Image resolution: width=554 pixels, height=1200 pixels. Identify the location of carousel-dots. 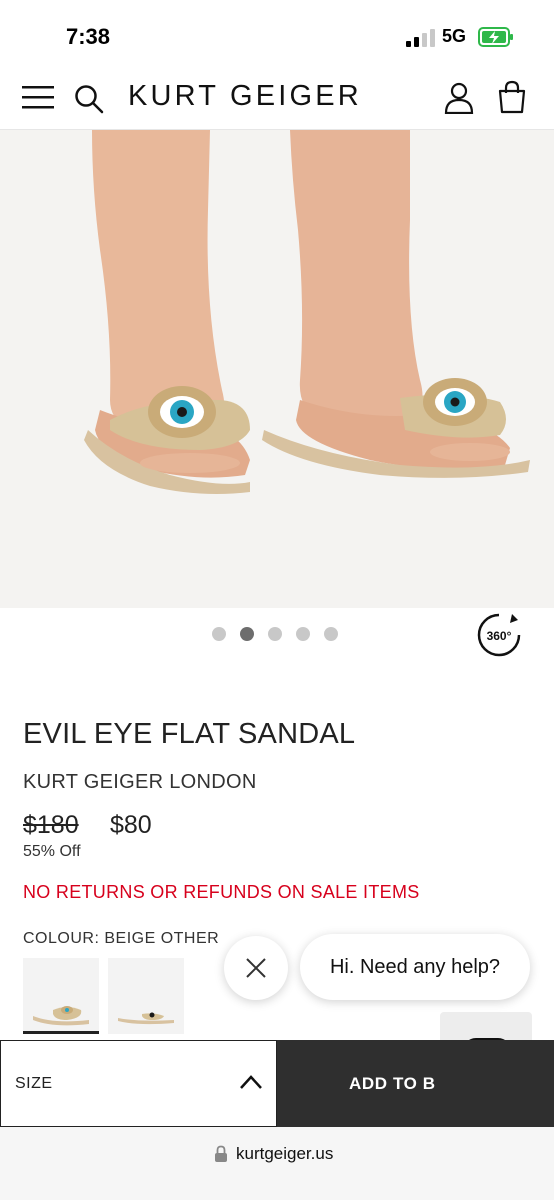
(275, 635).